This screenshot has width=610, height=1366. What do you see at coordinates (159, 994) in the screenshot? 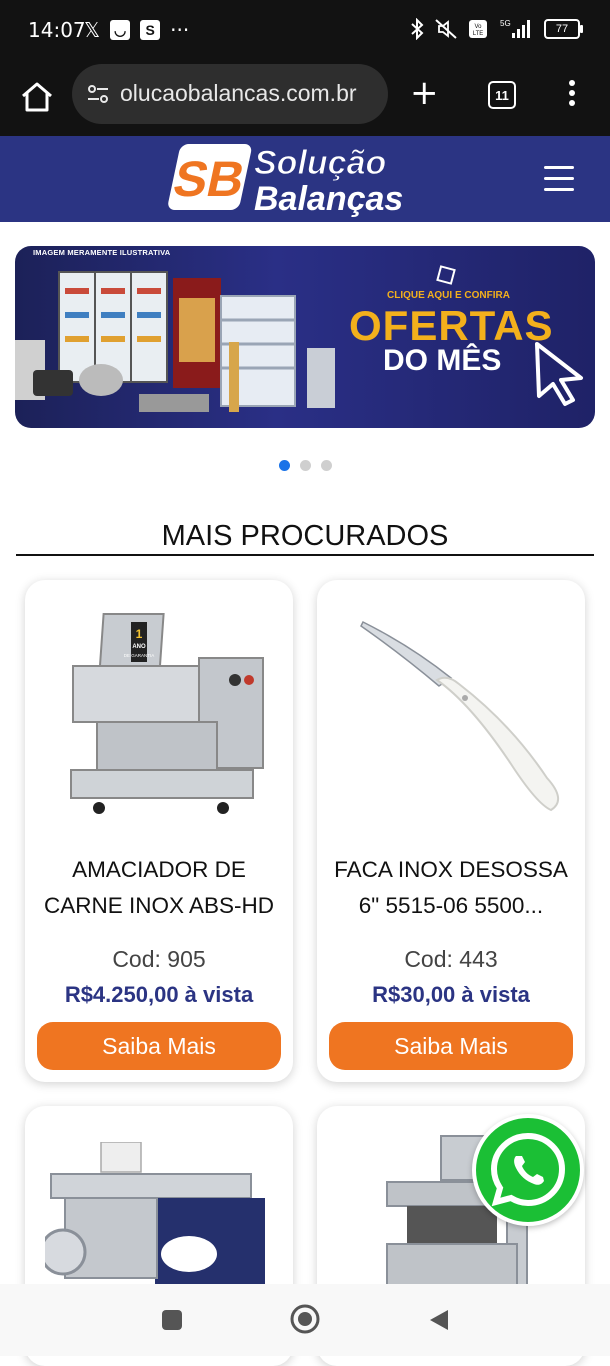
I see `product-price: R$4.250,00 à vista` at bounding box center [159, 994].